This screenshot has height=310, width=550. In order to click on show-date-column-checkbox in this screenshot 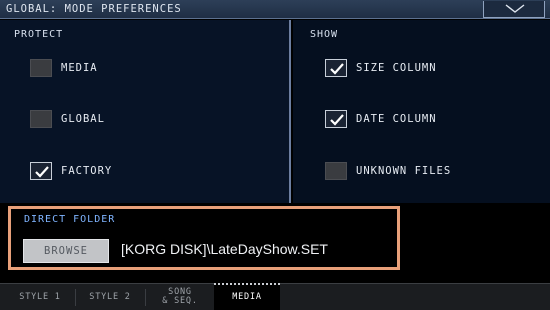, I will do `click(336, 119)`.